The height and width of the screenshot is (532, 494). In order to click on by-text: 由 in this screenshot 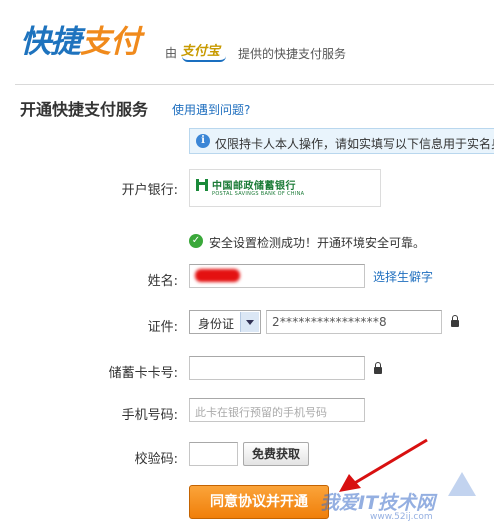, I will do `click(171, 53)`.